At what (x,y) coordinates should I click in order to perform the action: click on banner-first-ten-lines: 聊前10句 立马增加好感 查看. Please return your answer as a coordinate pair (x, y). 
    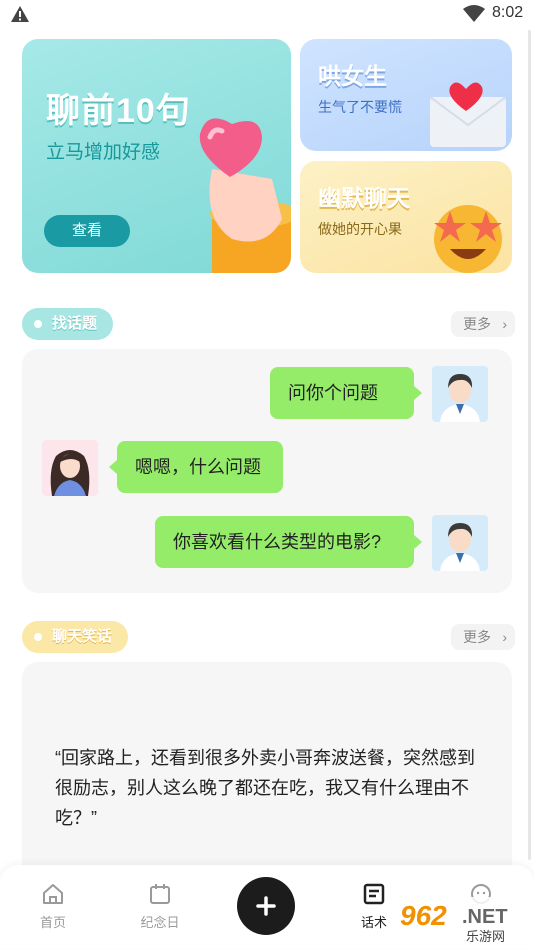
    Looking at the image, I should click on (156, 156).